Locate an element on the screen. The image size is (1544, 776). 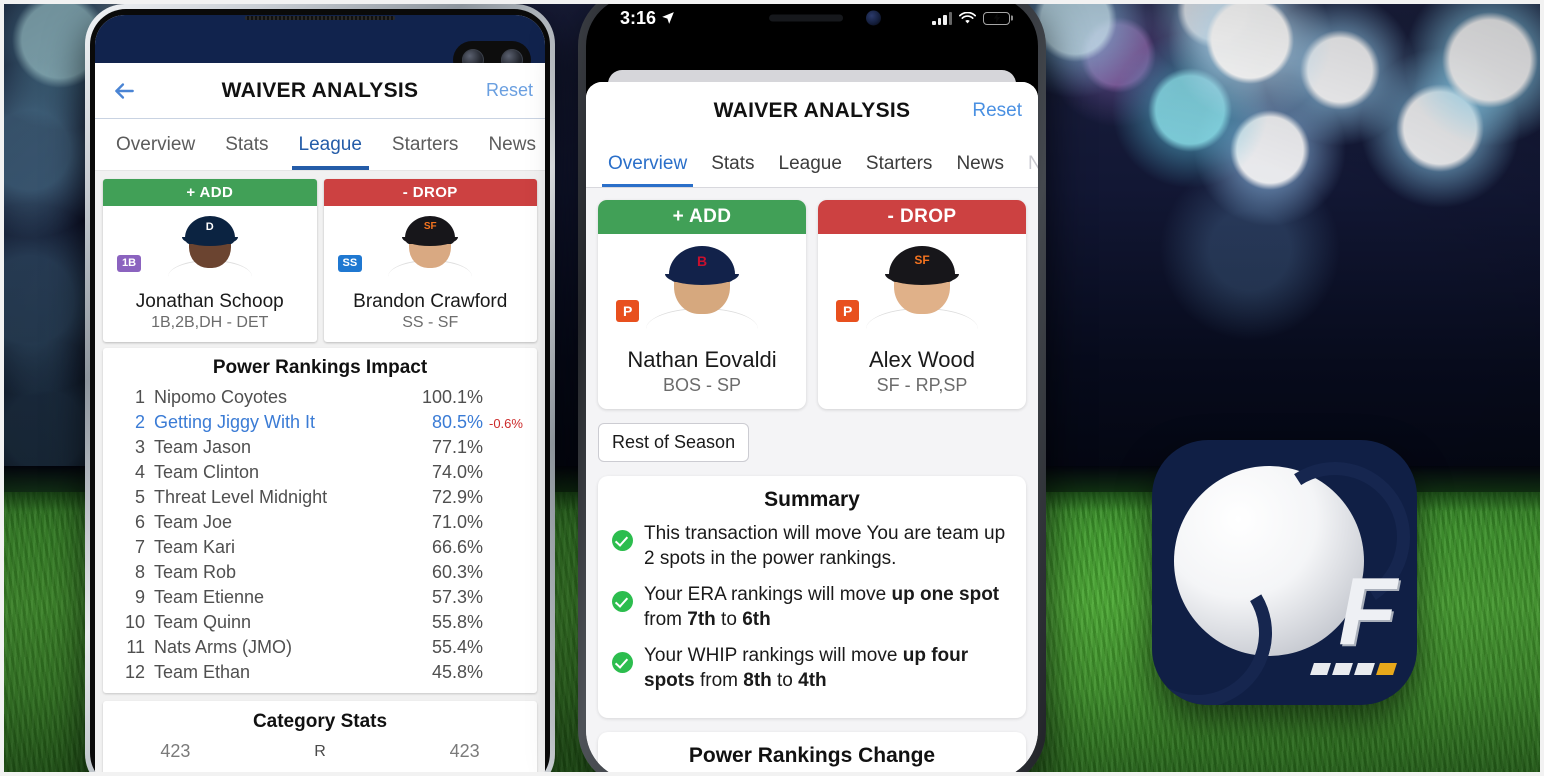
tab-label: Starters is located at coordinates (899, 163).